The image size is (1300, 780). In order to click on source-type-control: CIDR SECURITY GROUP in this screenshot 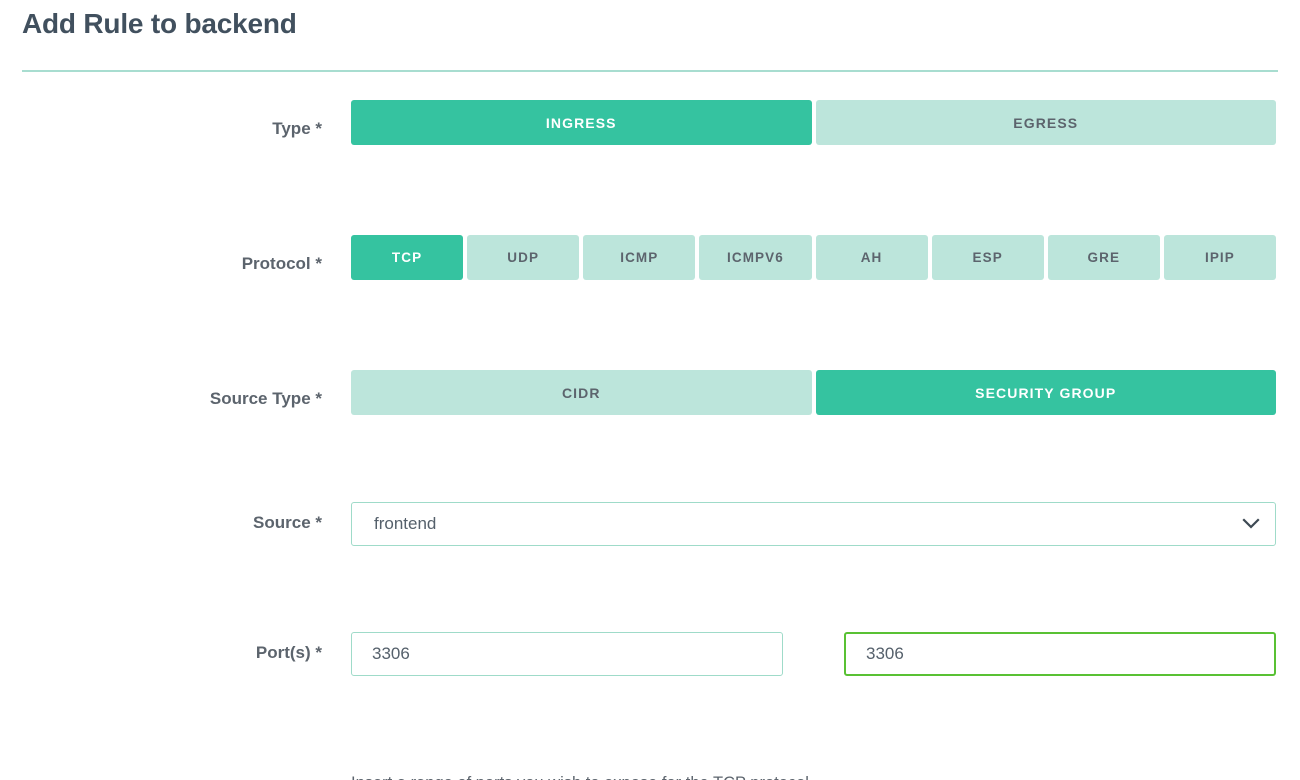, I will do `click(813, 392)`.